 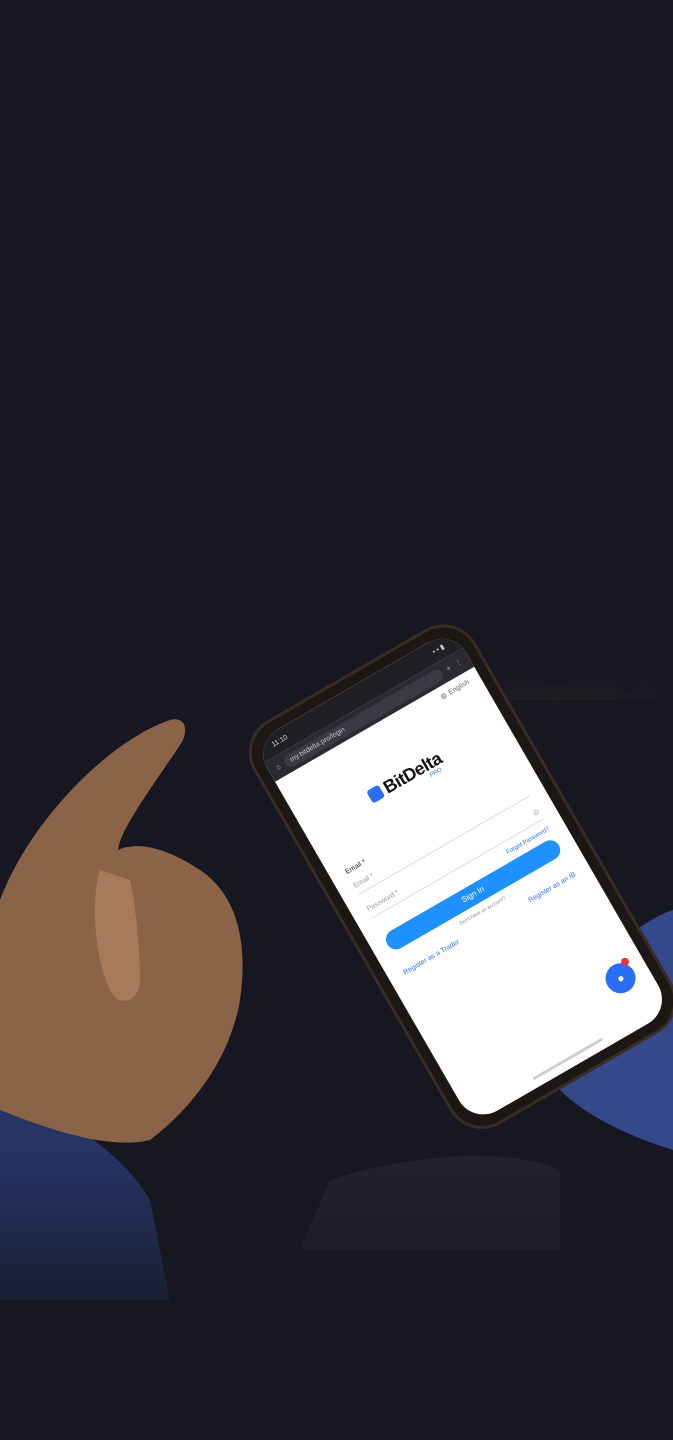 What do you see at coordinates (363, 881) in the screenshot?
I see `email-placeholder: Email *` at bounding box center [363, 881].